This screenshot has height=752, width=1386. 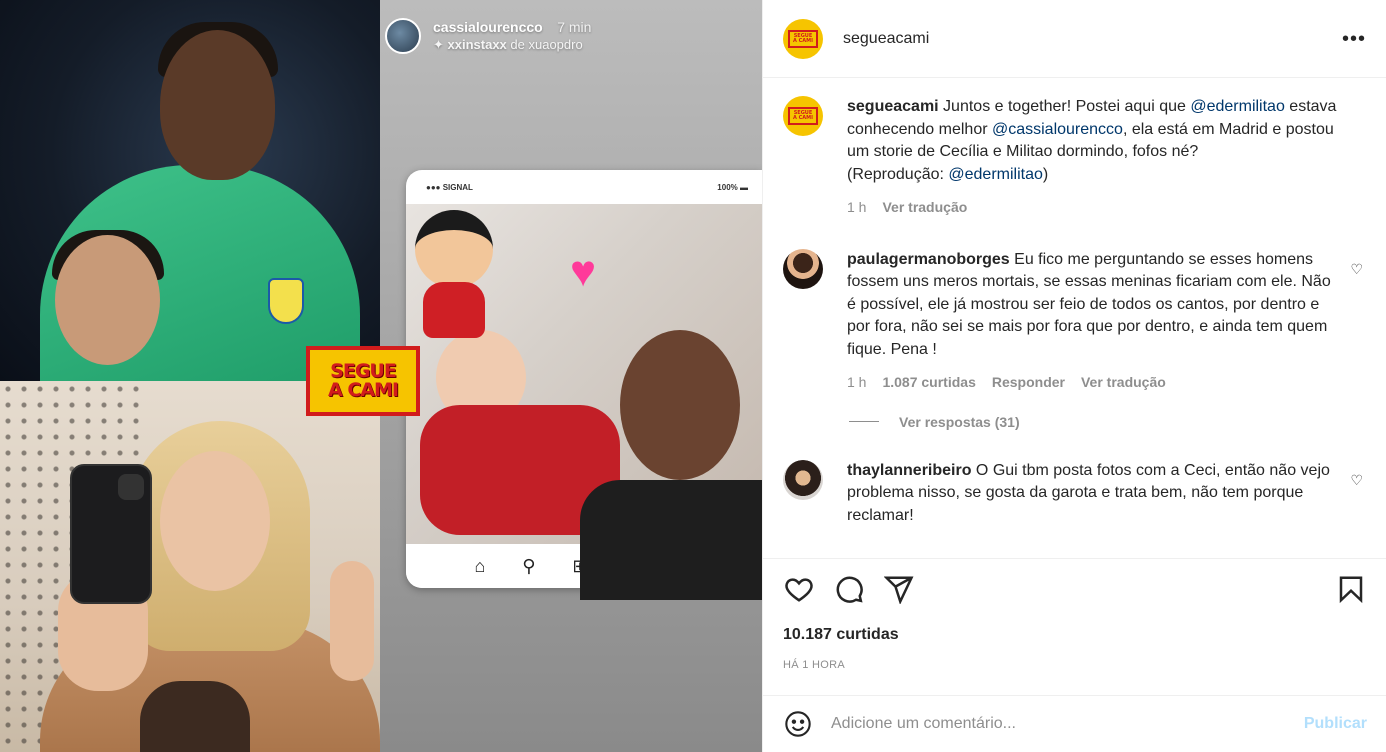 What do you see at coordinates (1057, 129) in the screenshot?
I see `caption-mention-2: @cassialourencco` at bounding box center [1057, 129].